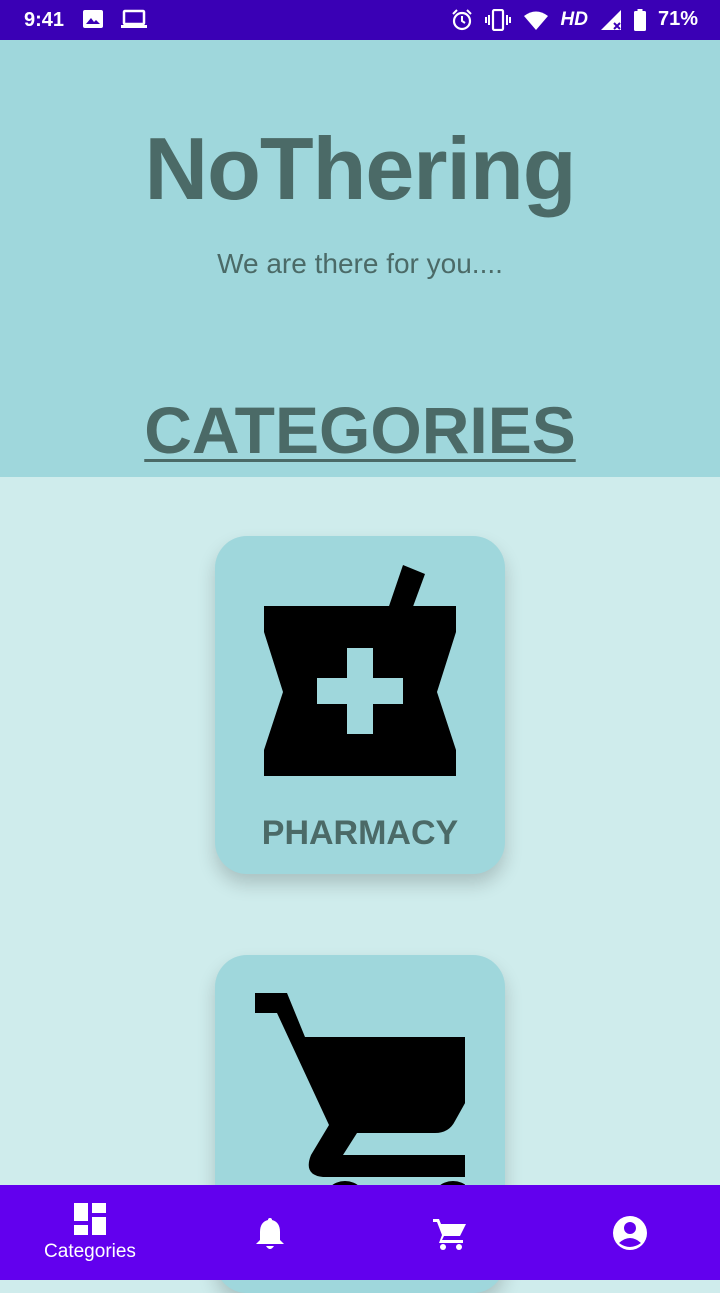 The image size is (720, 1293). Describe the element at coordinates (134, 18) in the screenshot. I see `laptop-icon` at that location.